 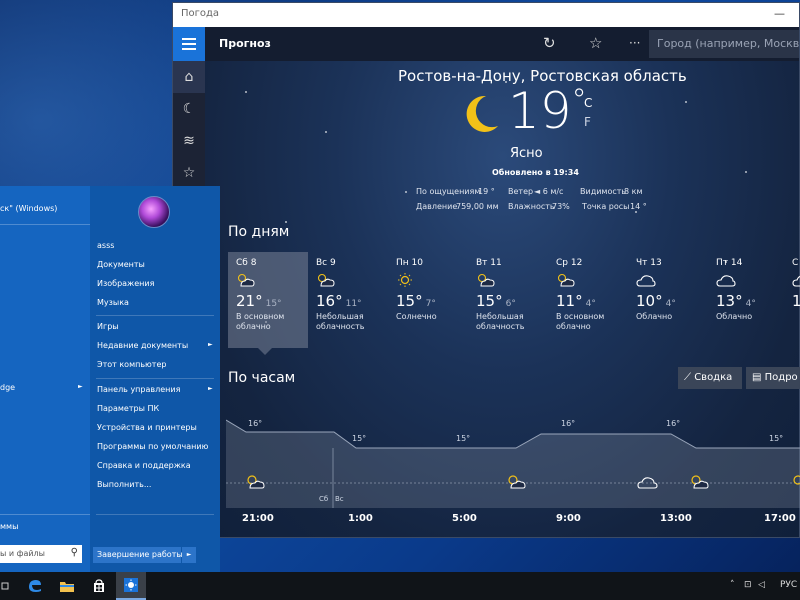 What do you see at coordinates (649, 263) in the screenshot?
I see `day-name: Чт 13` at bounding box center [649, 263].